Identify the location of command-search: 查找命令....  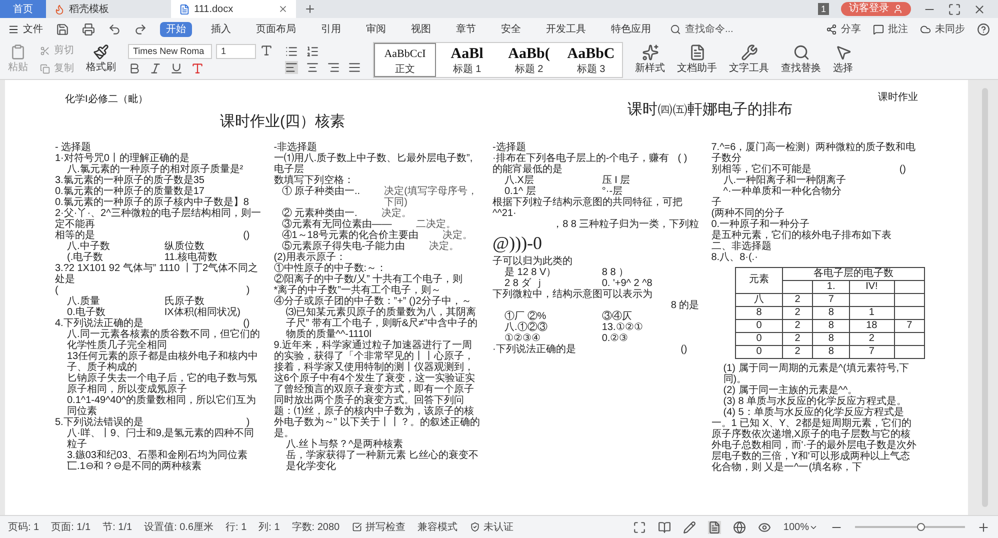
(702, 29).